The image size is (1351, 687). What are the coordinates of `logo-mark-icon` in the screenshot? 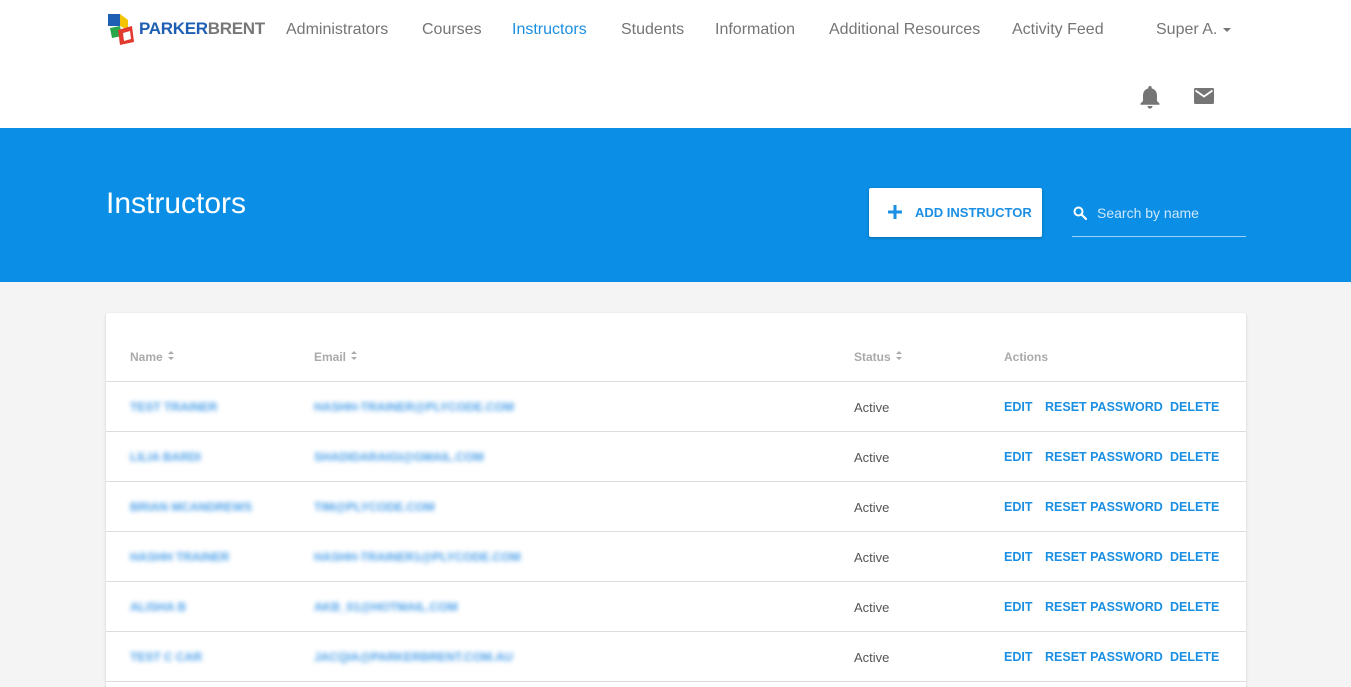 It's located at (121, 29).